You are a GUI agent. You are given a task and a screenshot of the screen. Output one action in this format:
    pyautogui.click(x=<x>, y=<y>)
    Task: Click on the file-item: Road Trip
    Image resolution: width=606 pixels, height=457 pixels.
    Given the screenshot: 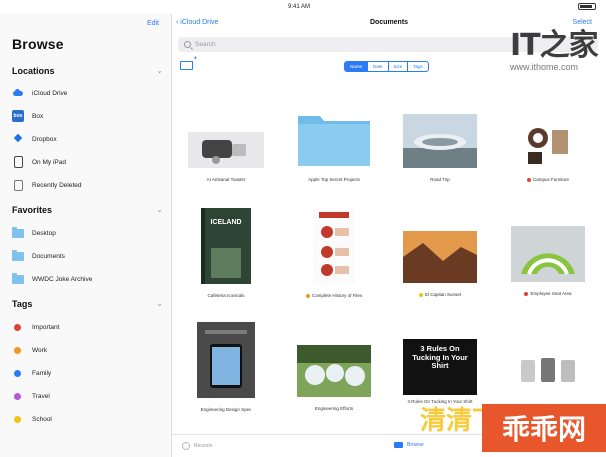 What is the action you would take?
    pyautogui.click(x=440, y=148)
    